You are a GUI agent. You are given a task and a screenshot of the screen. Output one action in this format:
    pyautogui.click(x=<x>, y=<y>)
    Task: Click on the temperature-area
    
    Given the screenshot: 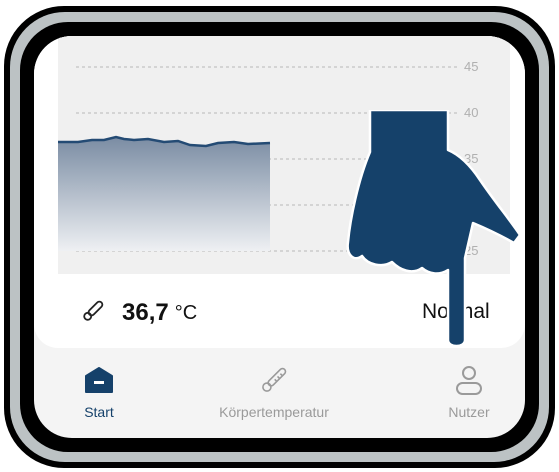 What is the action you would take?
    pyautogui.click(x=164, y=194)
    